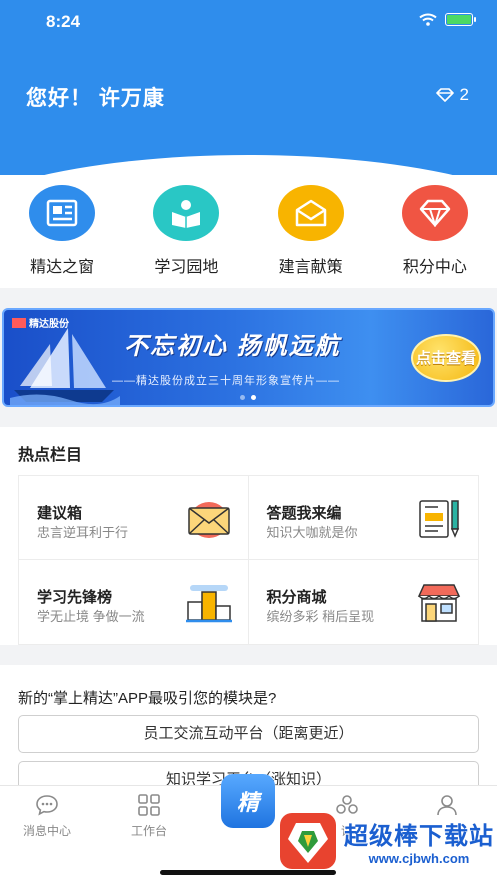  I want to click on document-pen-icon, so click(439, 519).